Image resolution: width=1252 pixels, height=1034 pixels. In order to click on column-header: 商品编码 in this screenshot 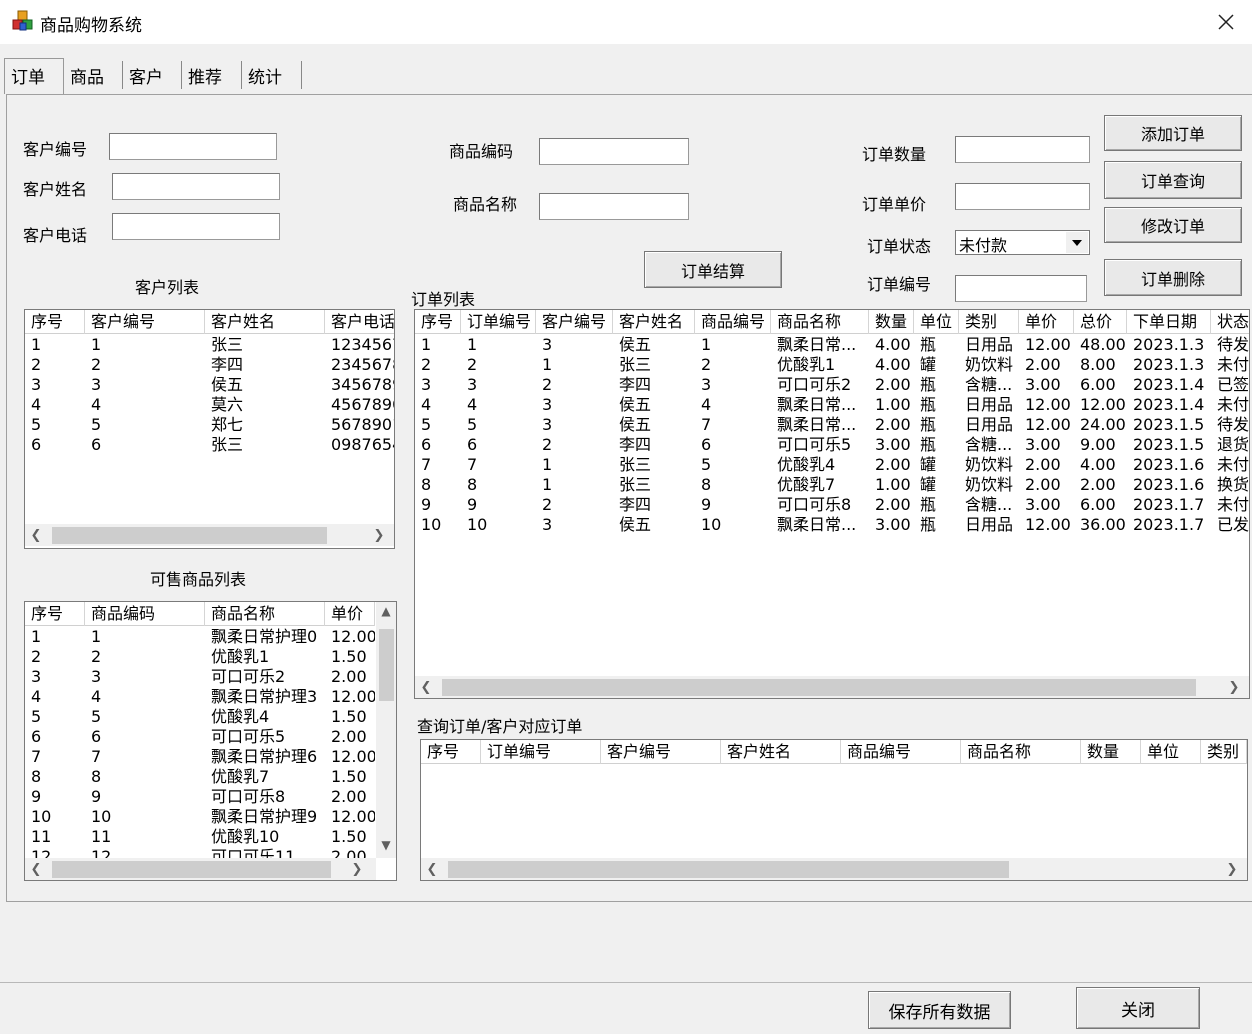, I will do `click(145, 614)`.